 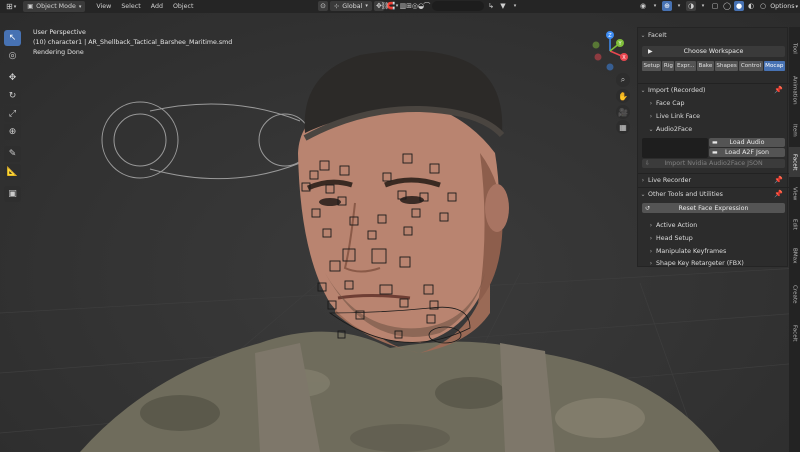 I want to click on head-setup-item: › Head Setup, so click(x=713, y=238).